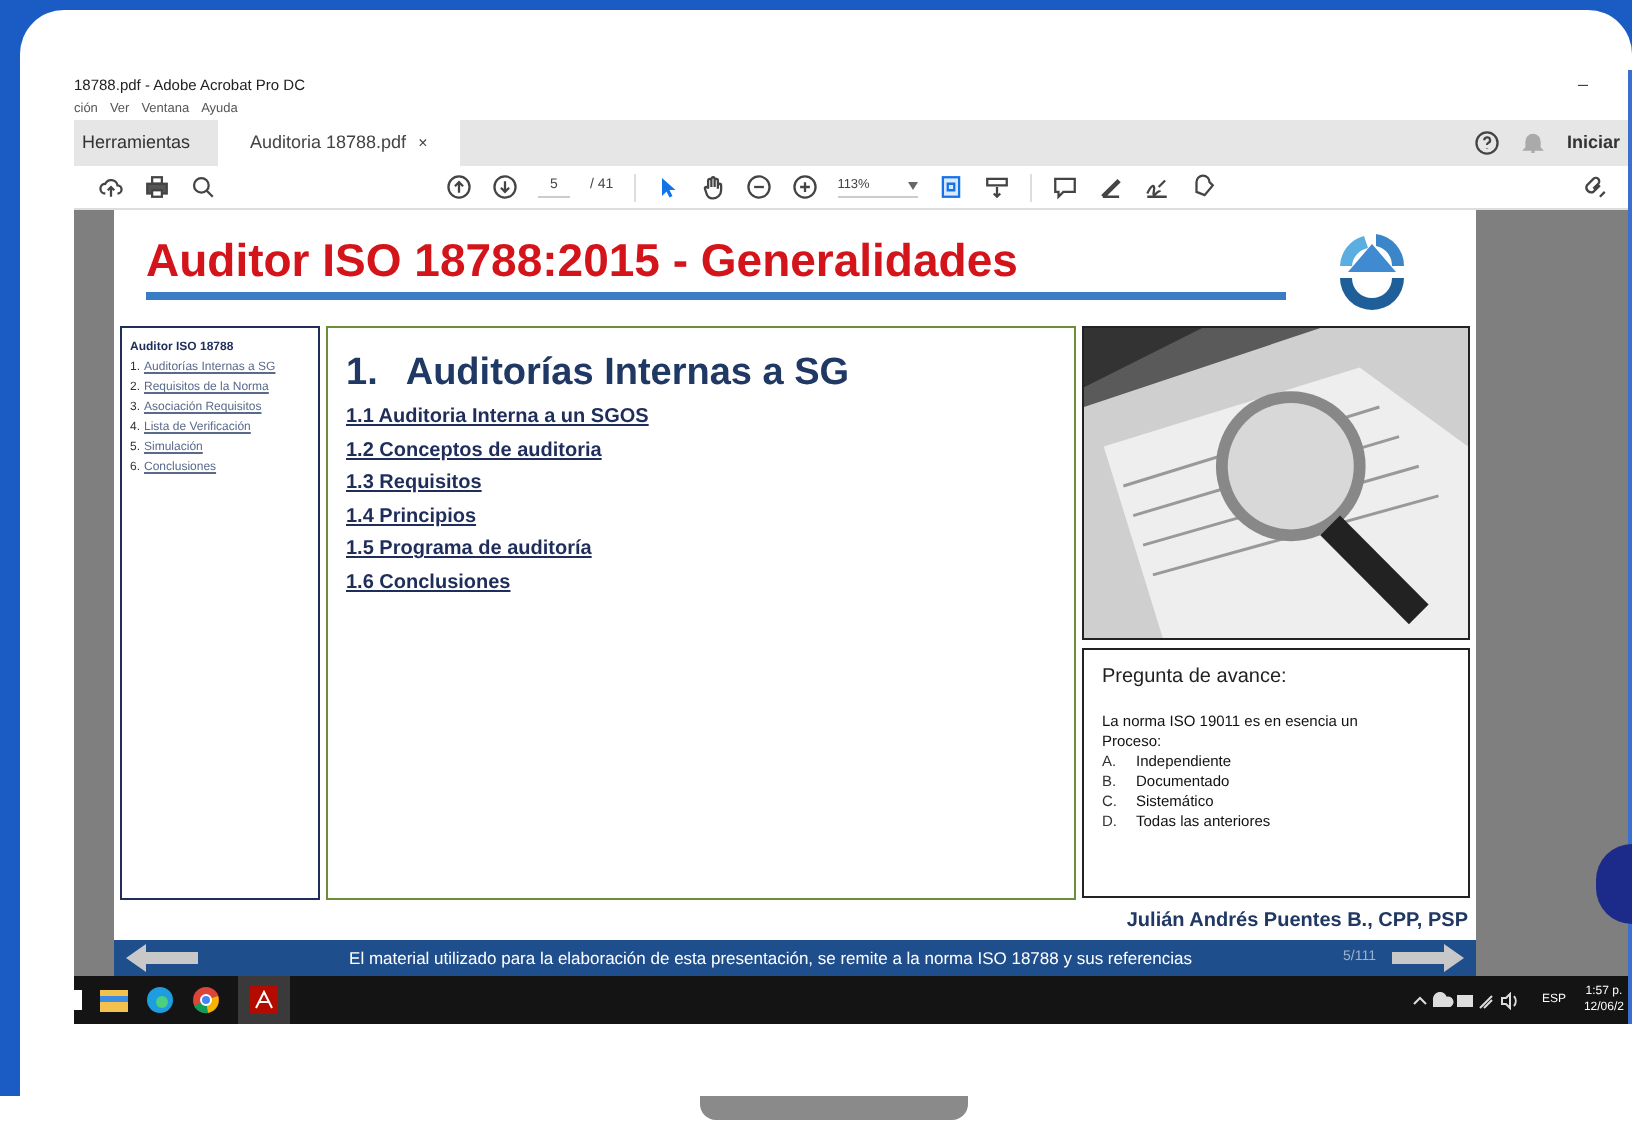  I want to click on tab: Auditoria 18788.pdf ×, so click(339, 143).